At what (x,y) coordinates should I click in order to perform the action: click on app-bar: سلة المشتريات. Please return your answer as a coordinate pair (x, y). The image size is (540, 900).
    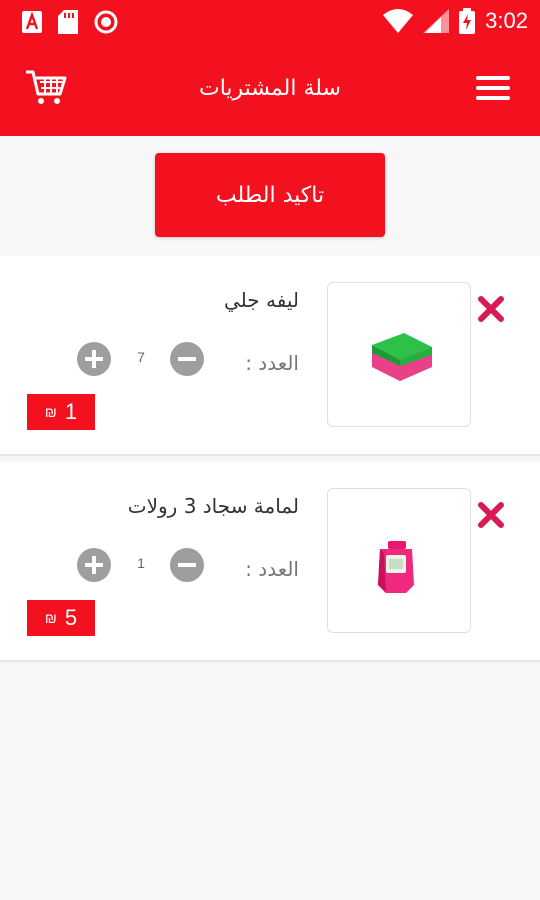
    Looking at the image, I should click on (270, 90).